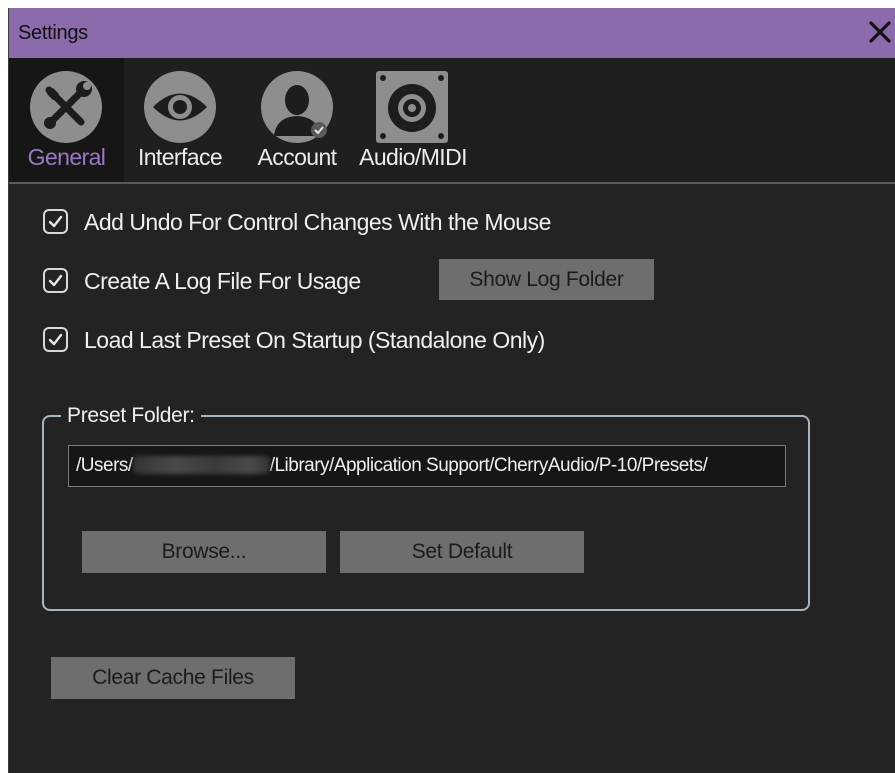  I want to click on show-log-folder-button: Show Log Folder, so click(546, 279).